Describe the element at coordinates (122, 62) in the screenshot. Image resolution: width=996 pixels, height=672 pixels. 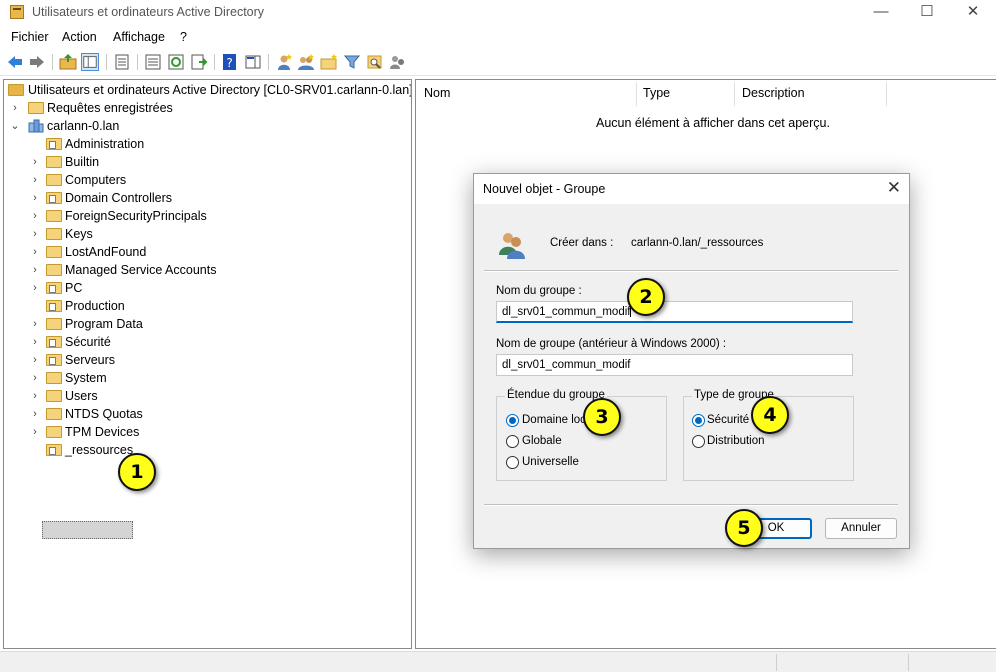
I see `properties-icon` at that location.